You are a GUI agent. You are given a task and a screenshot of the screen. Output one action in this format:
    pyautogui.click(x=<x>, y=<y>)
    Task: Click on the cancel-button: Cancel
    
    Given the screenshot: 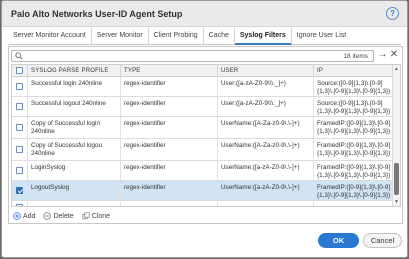 What is the action you would take?
    pyautogui.click(x=382, y=240)
    